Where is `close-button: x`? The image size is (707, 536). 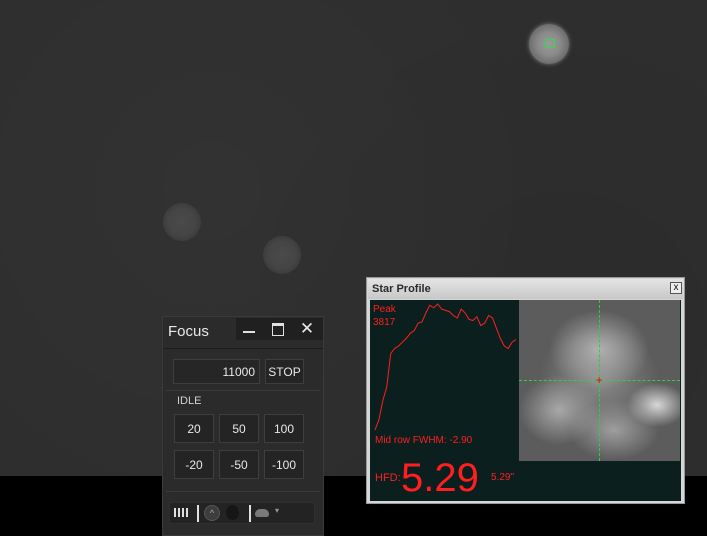 close-button: x is located at coordinates (676, 288).